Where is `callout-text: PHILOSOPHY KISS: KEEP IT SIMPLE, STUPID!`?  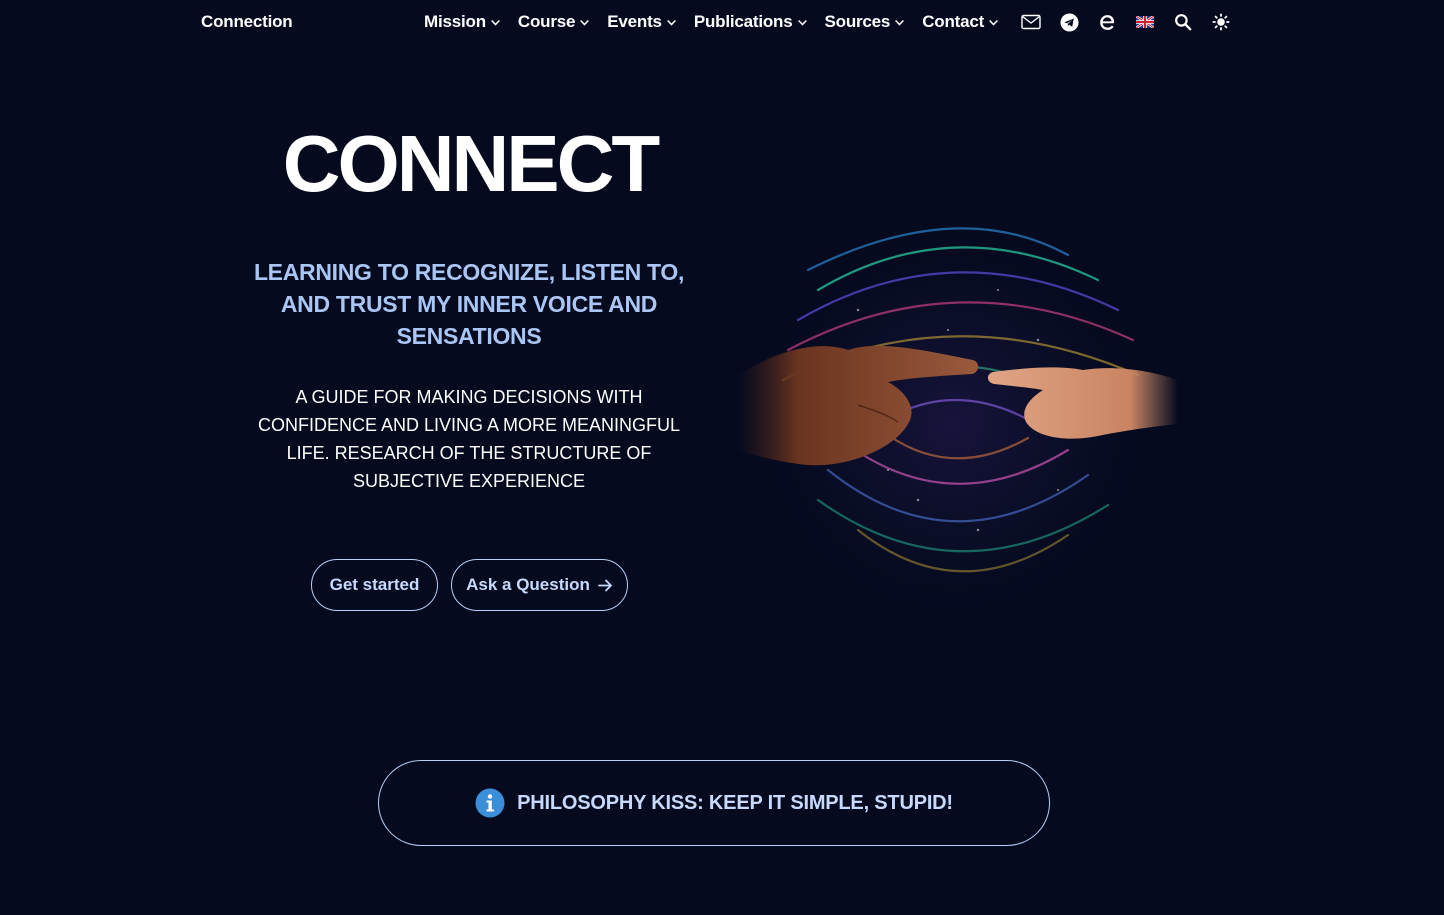 callout-text: PHILOSOPHY KISS: KEEP IT SIMPLE, STUPID! is located at coordinates (735, 802).